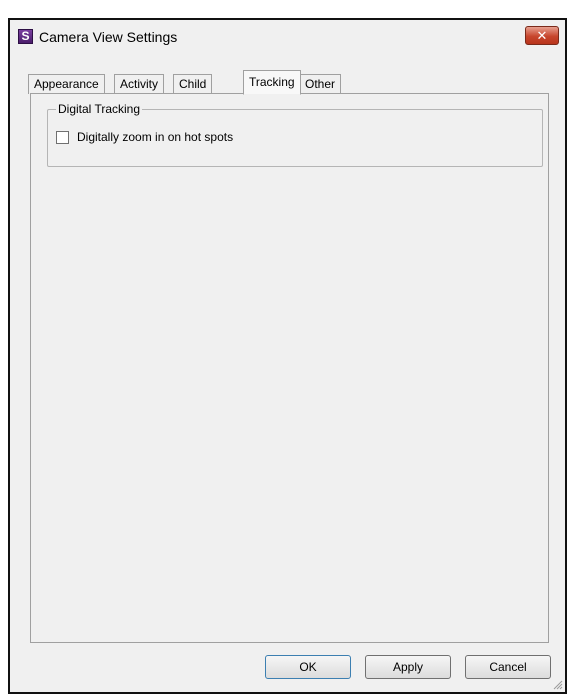 This screenshot has height=698, width=577. Describe the element at coordinates (139, 84) in the screenshot. I see `tab-activity: Activity` at that location.